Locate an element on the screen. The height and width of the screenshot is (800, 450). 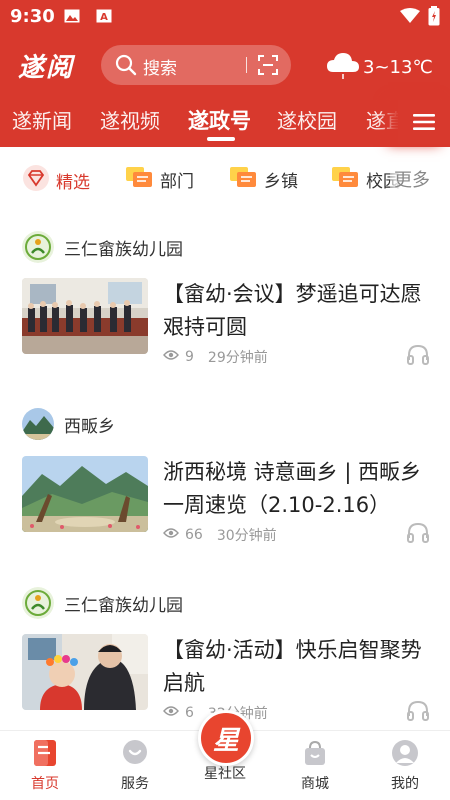
nav-services: 服务 is located at coordinates (135, 766).